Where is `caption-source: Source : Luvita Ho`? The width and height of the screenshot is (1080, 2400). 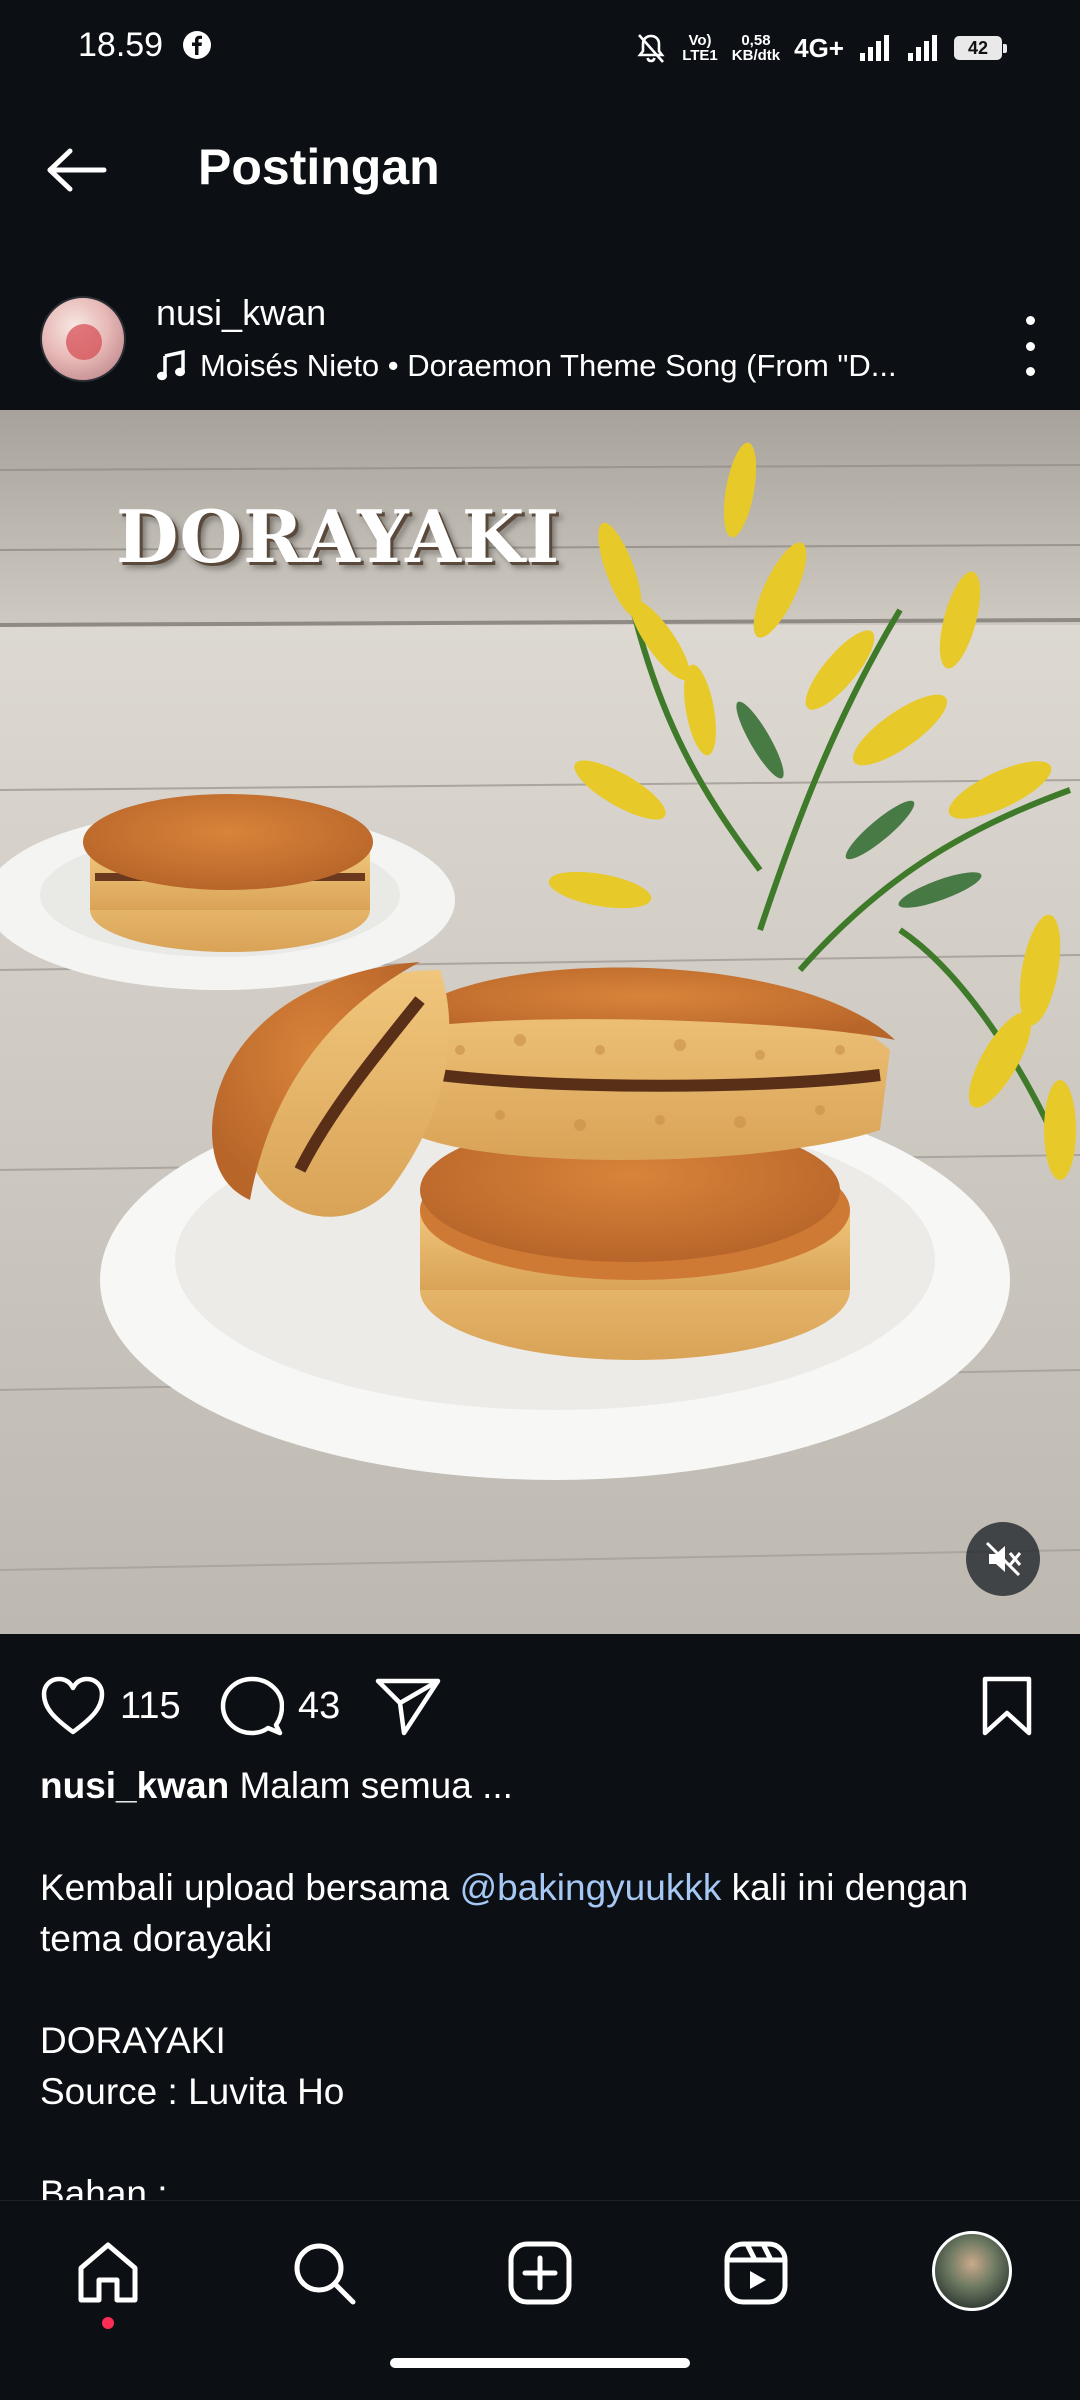 caption-source: Source : Luvita Ho is located at coordinates (192, 2091).